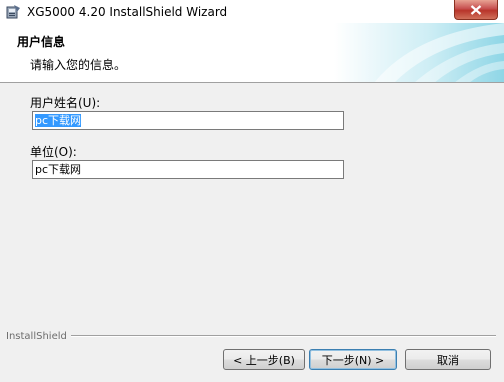 This screenshot has width=504, height=382. Describe the element at coordinates (127, 11) in the screenshot. I see `window-title: XG5000 4.20 InstallShield Wizard` at that location.